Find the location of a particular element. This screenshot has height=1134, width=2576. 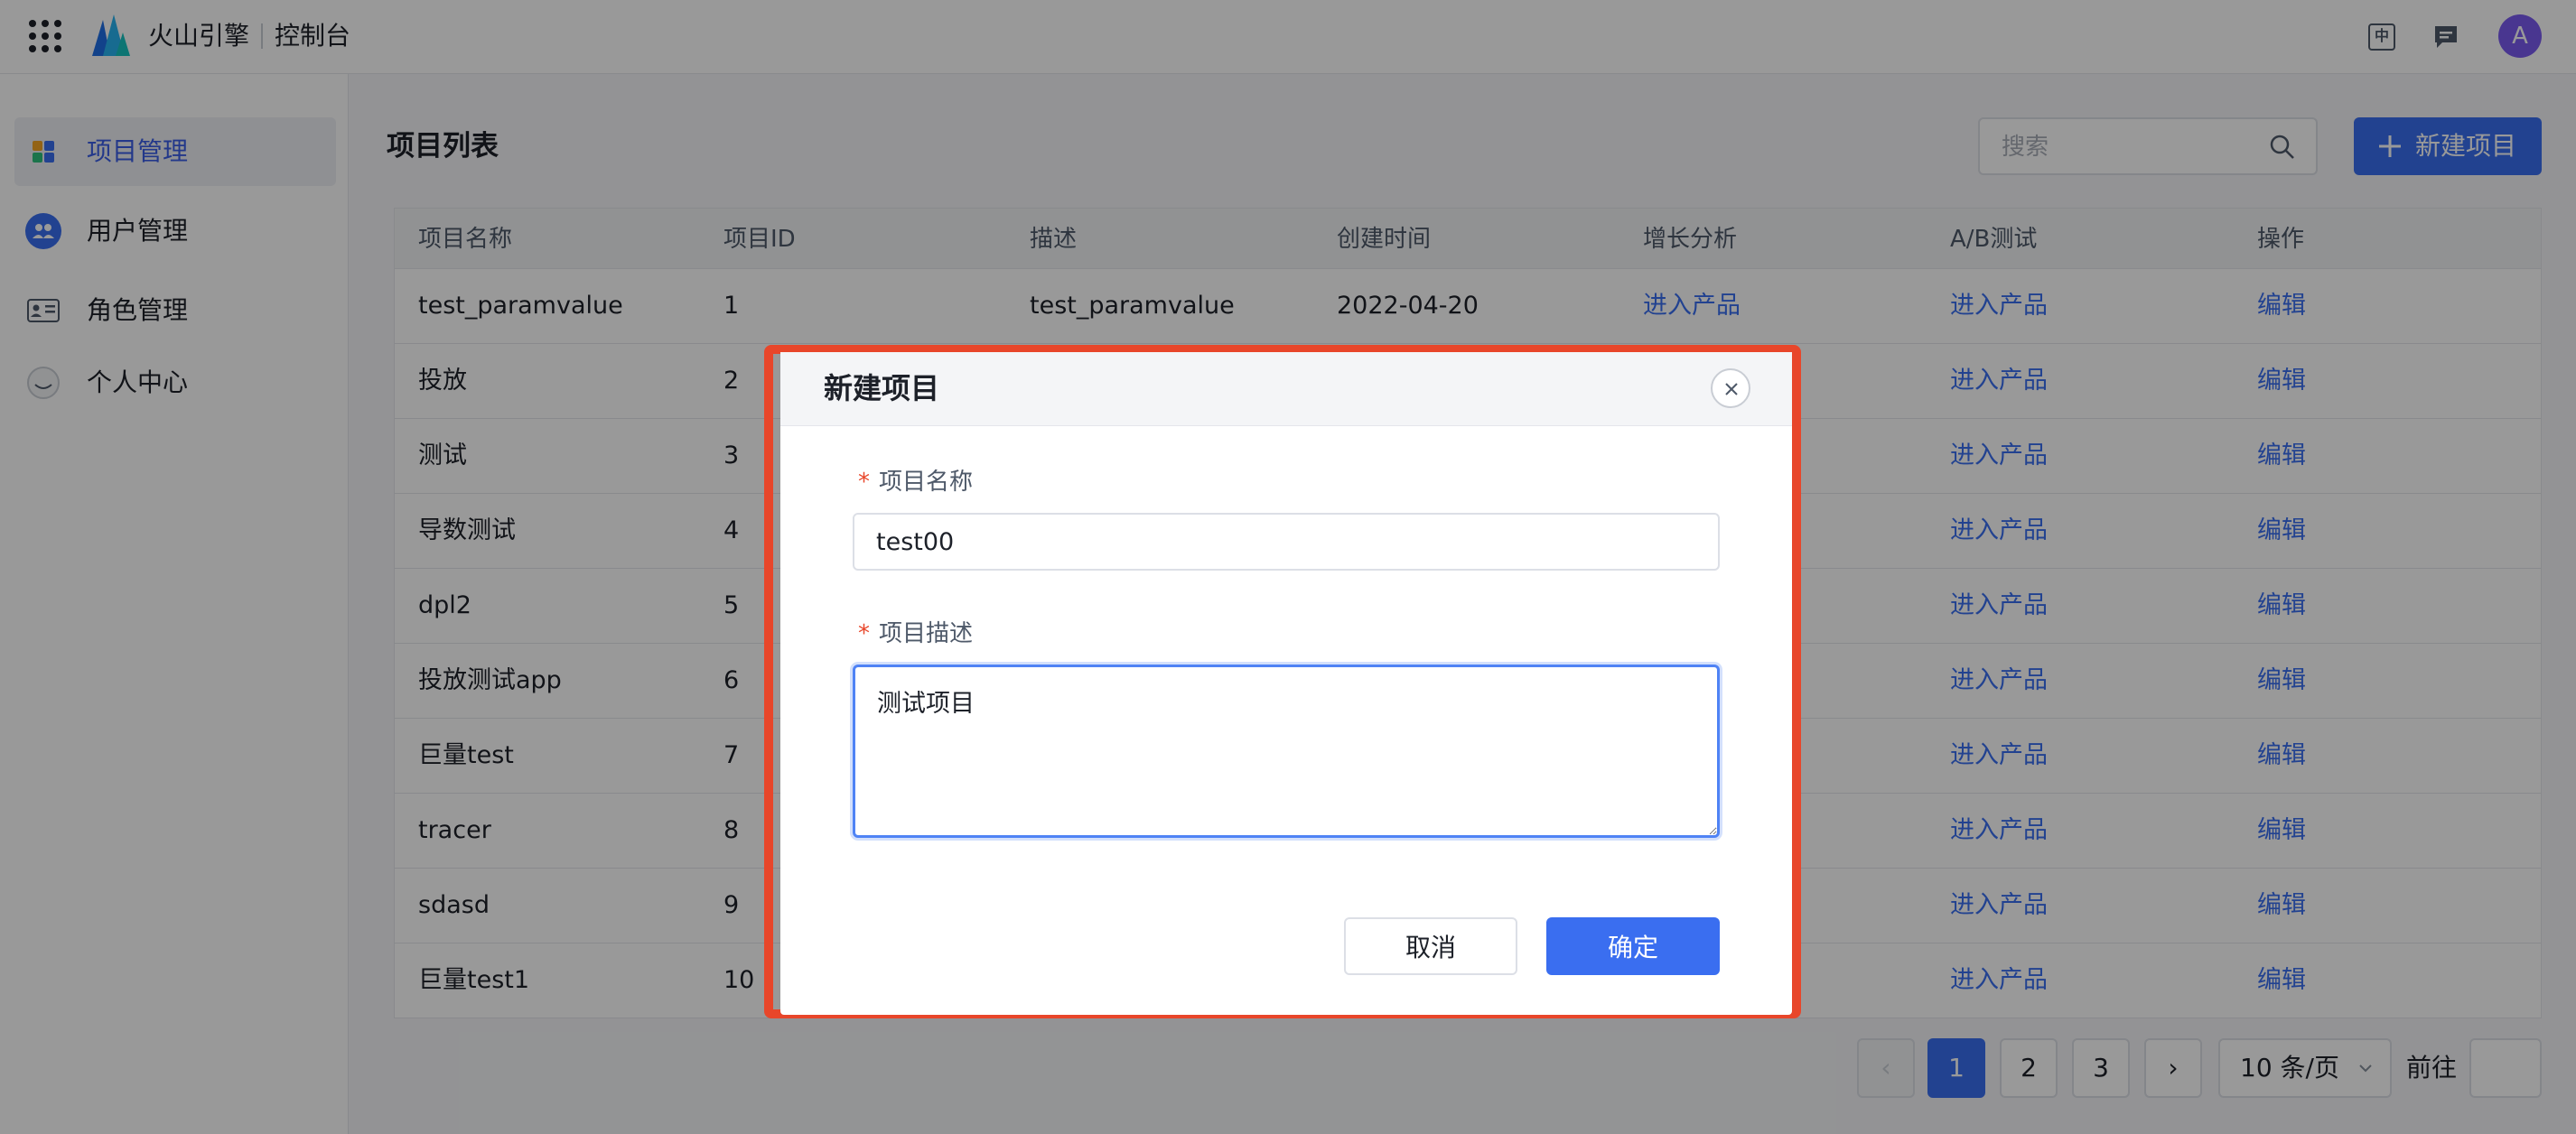

close-icon is located at coordinates (1732, 389).